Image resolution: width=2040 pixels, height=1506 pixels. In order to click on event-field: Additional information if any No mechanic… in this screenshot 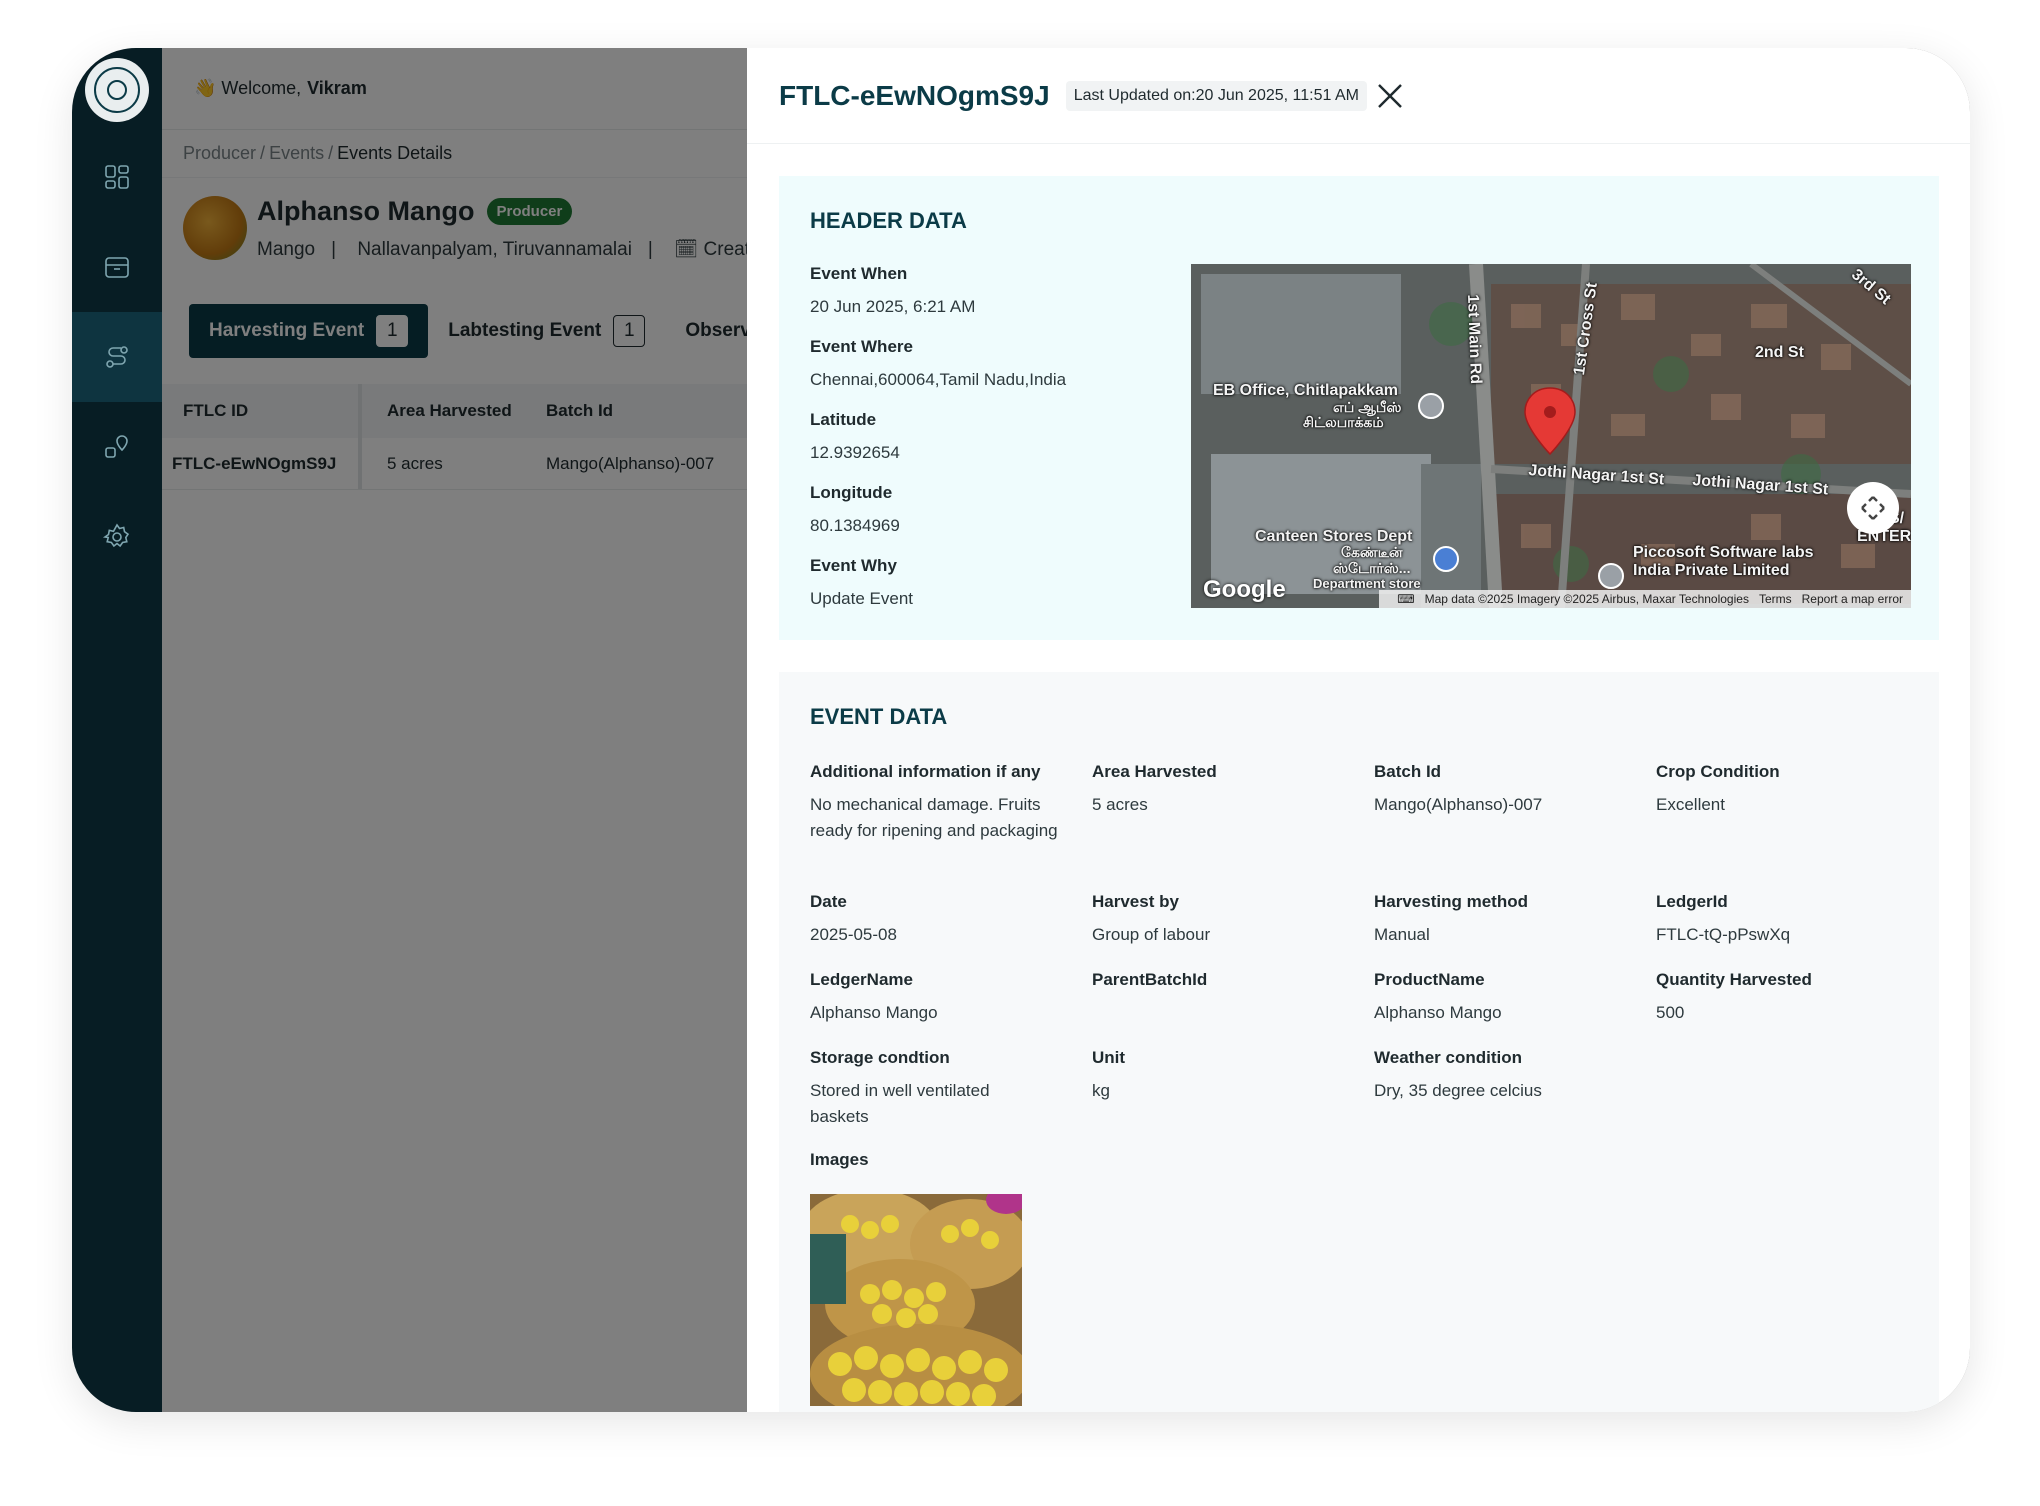, I will do `click(935, 803)`.